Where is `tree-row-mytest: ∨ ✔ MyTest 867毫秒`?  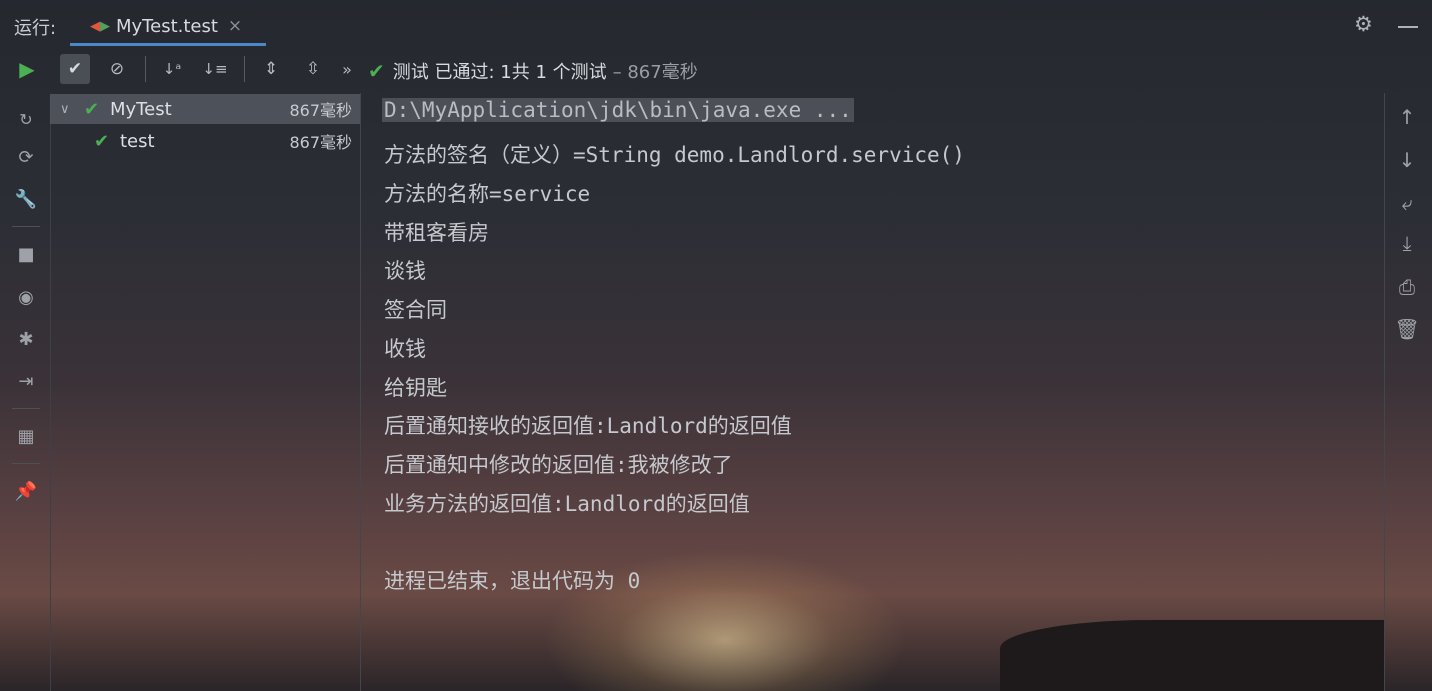
tree-row-mytest: ∨ ✔ MyTest 867毫秒 is located at coordinates (205, 109).